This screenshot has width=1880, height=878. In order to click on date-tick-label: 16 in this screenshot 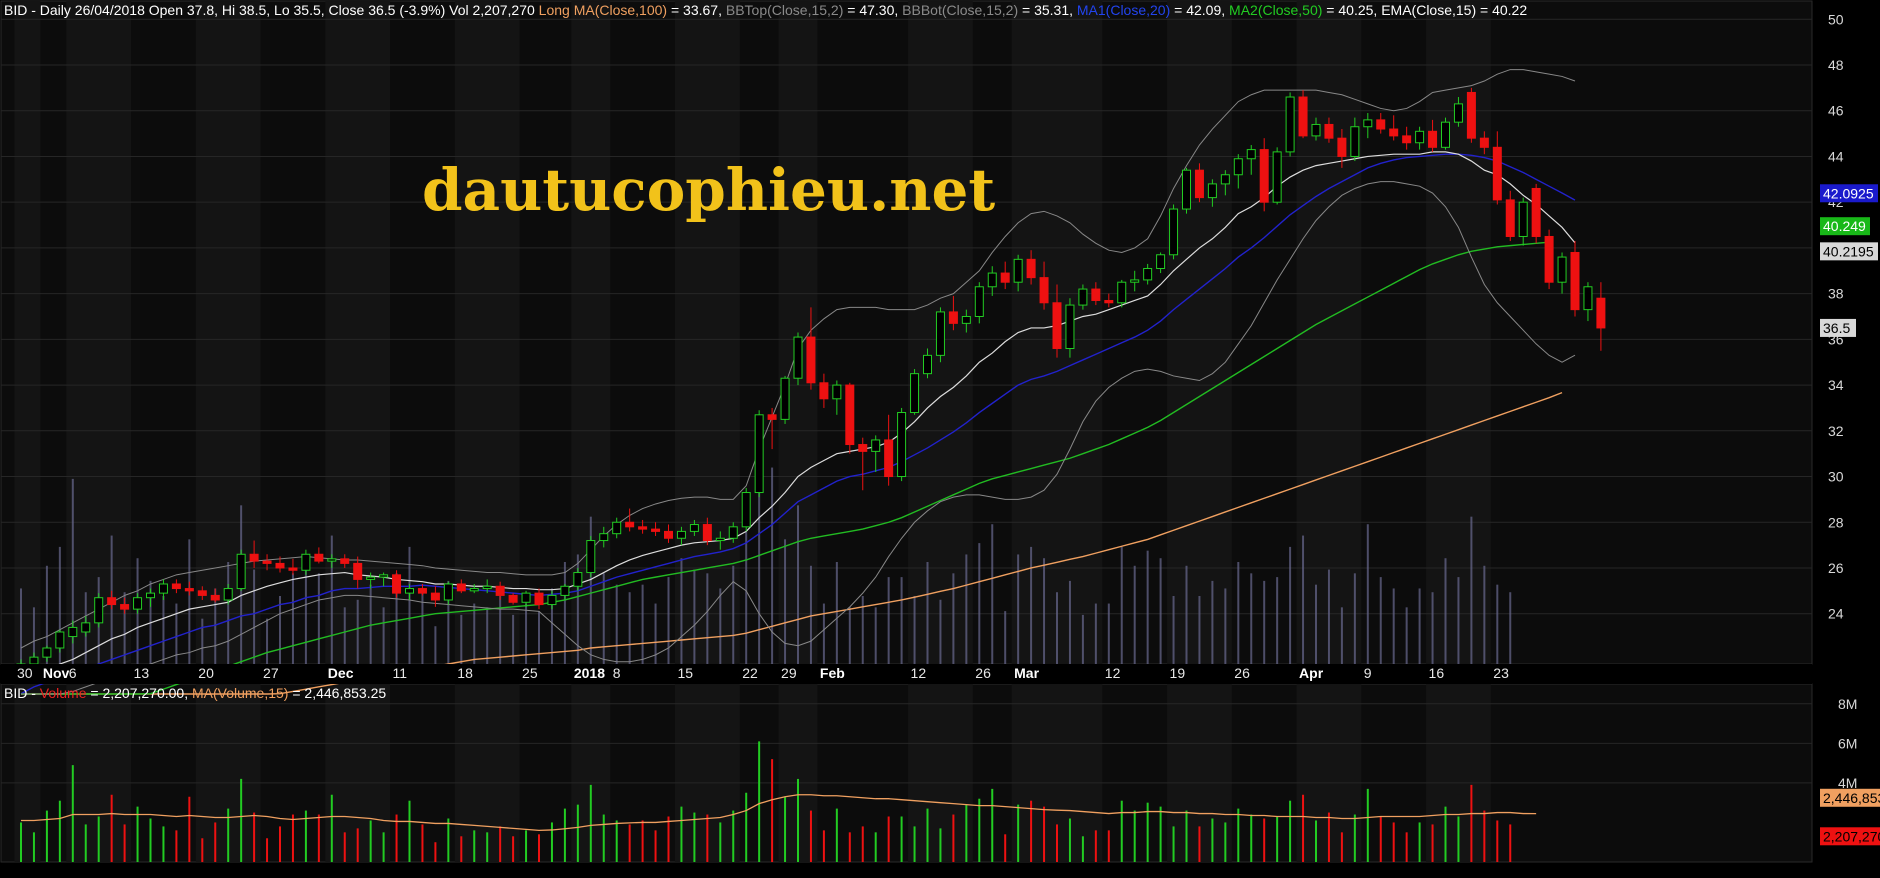, I will do `click(1437, 673)`.